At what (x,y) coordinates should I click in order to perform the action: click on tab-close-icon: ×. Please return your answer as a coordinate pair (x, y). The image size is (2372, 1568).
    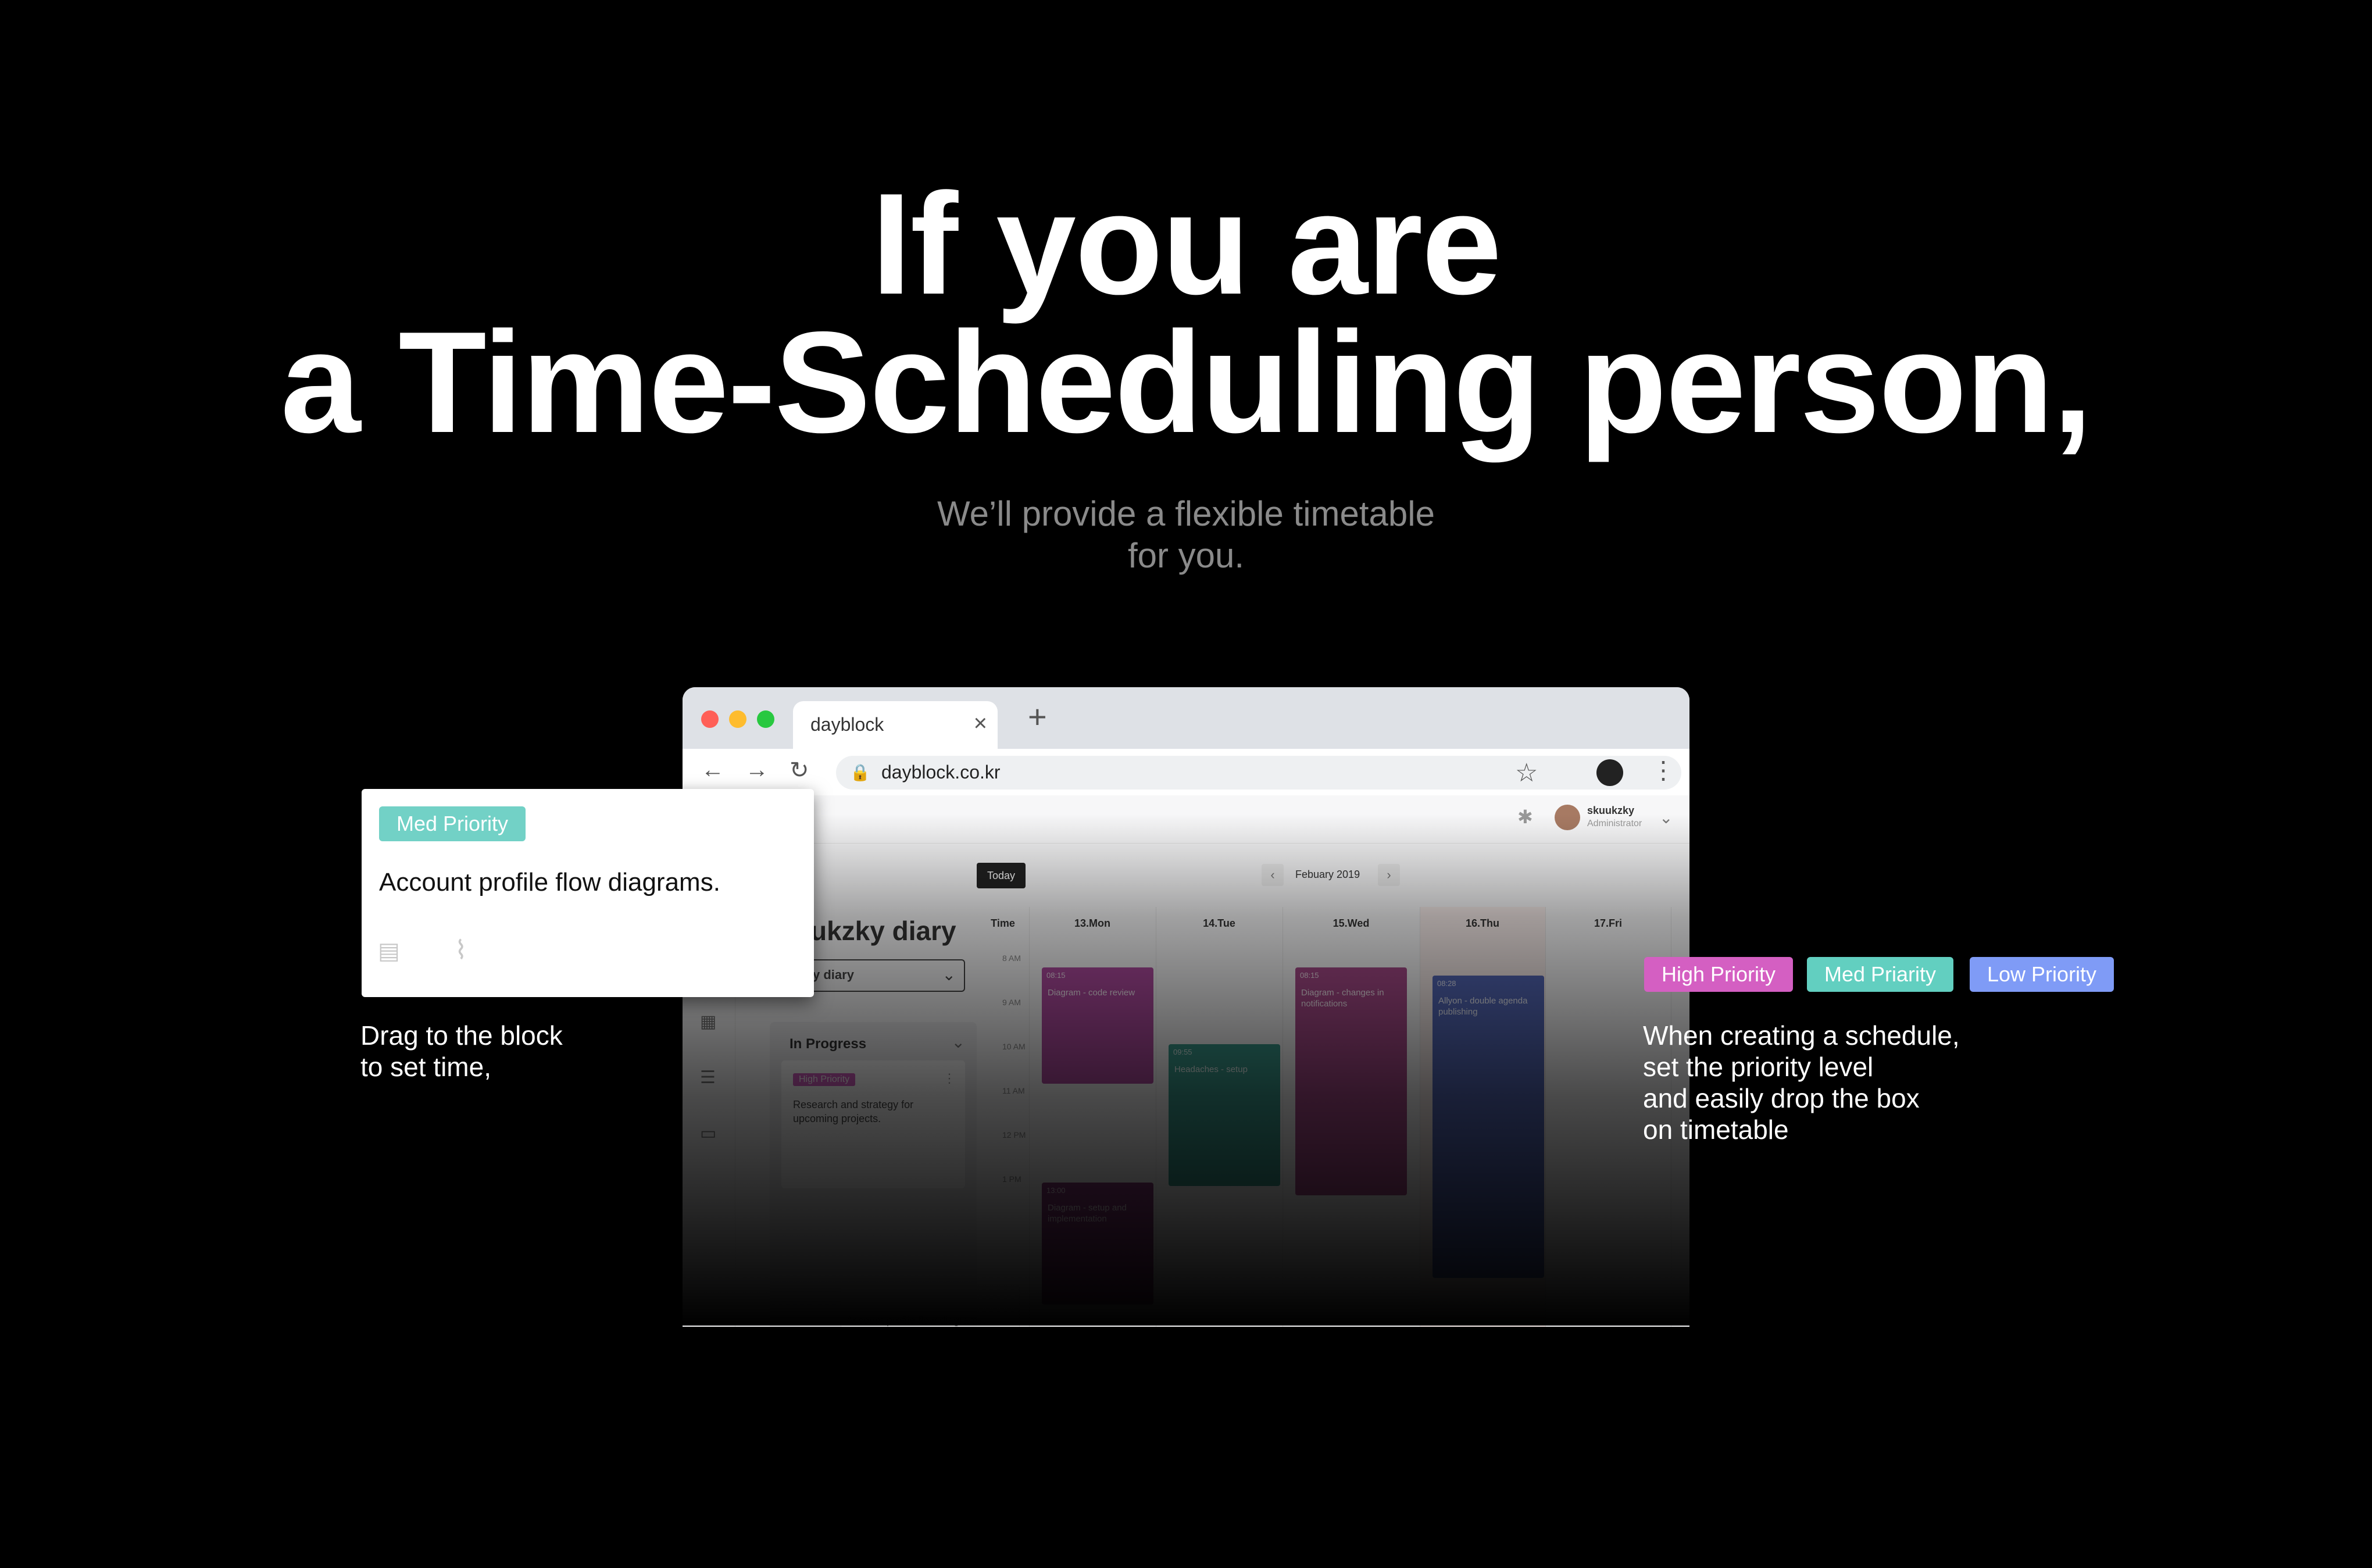
    Looking at the image, I should click on (981, 723).